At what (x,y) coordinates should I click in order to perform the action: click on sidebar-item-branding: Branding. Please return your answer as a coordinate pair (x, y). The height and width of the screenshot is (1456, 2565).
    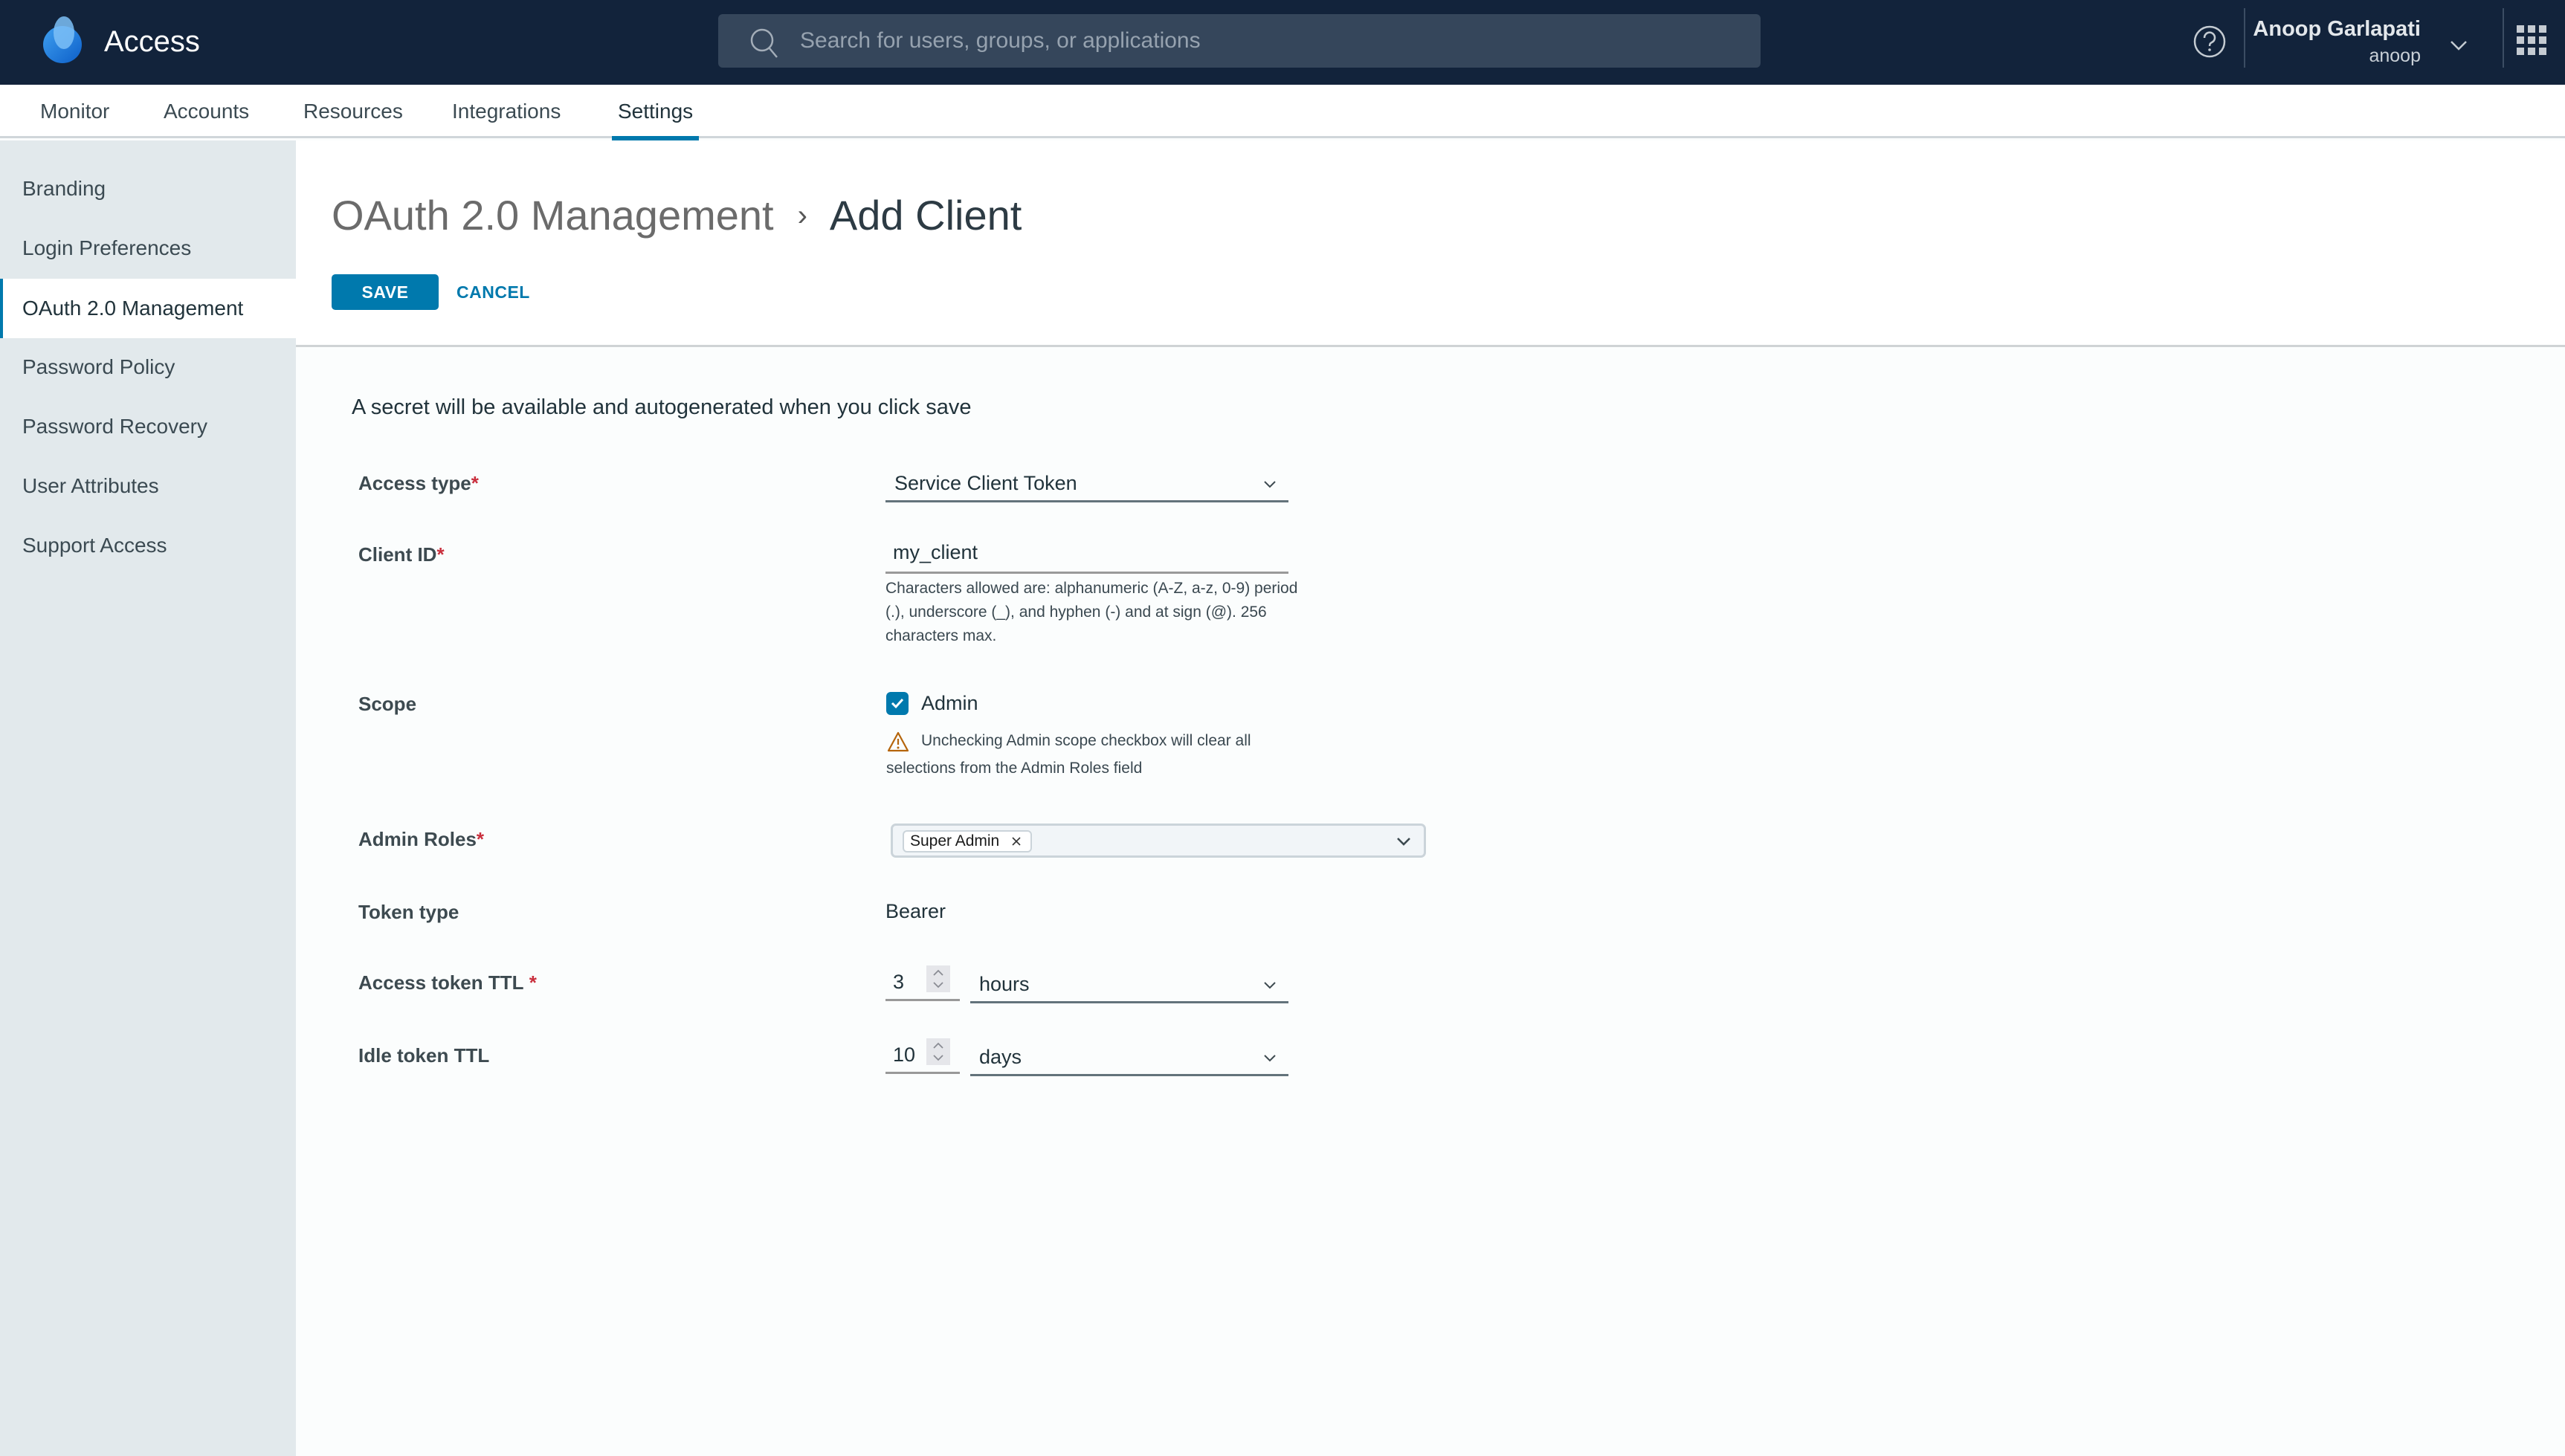
    Looking at the image, I should click on (148, 189).